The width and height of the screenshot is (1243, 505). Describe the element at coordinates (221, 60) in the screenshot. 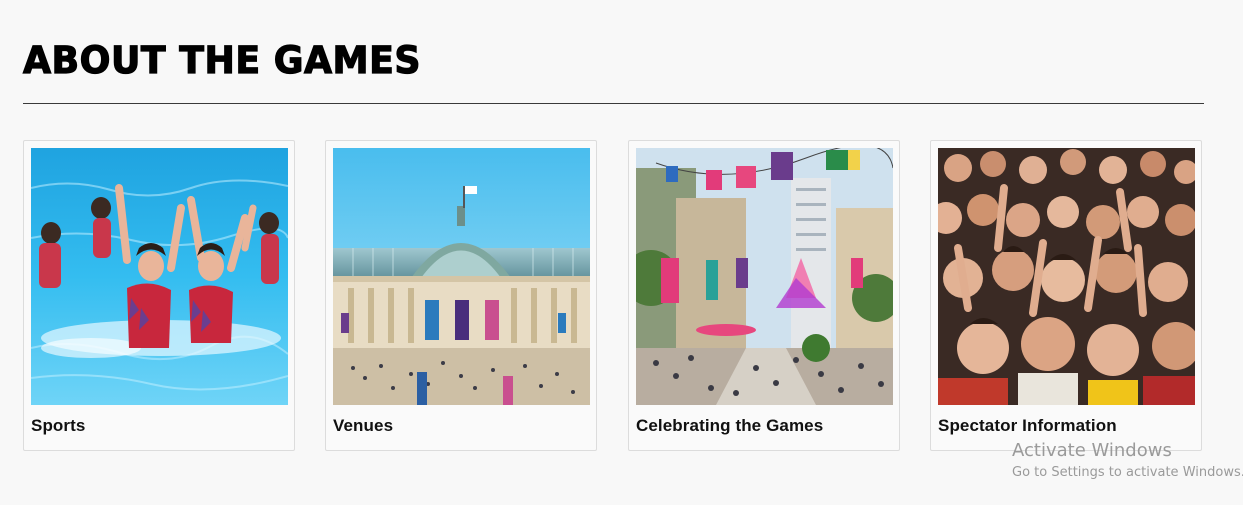

I see `section-title: ABOUT THE GAMES` at that location.